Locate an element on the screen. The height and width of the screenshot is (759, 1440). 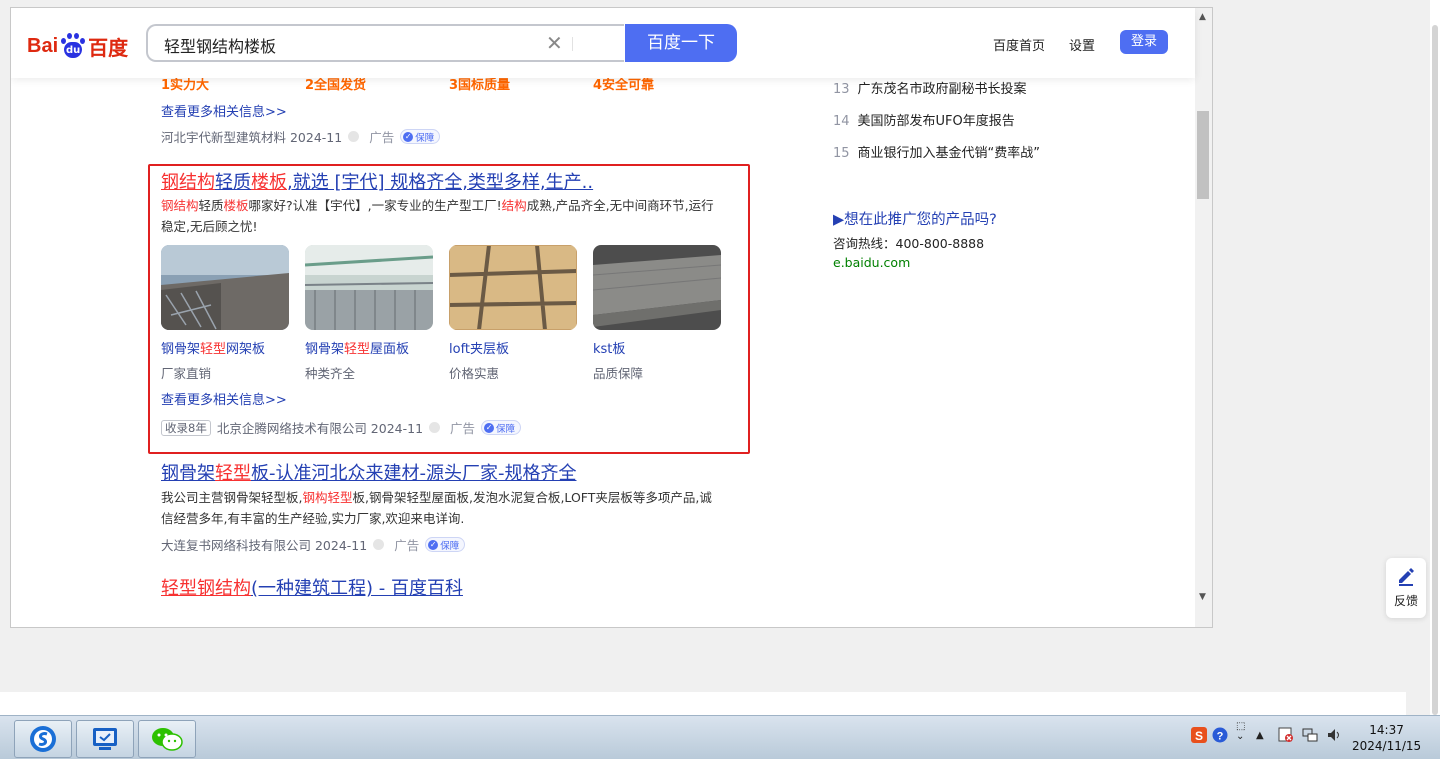
outer-scrollbar is located at coordinates (1435, 357).